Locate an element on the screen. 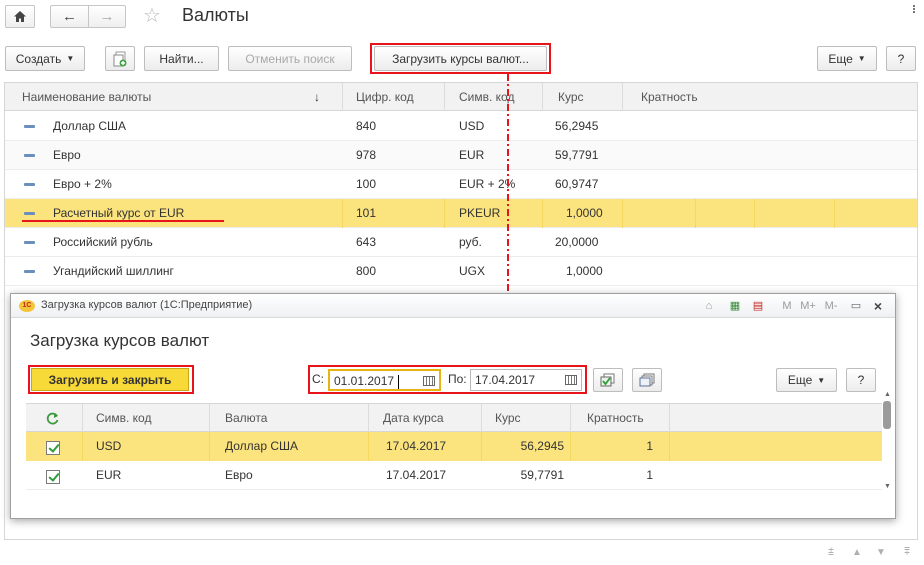  sort-down-icon: ↓ is located at coordinates (317, 97).